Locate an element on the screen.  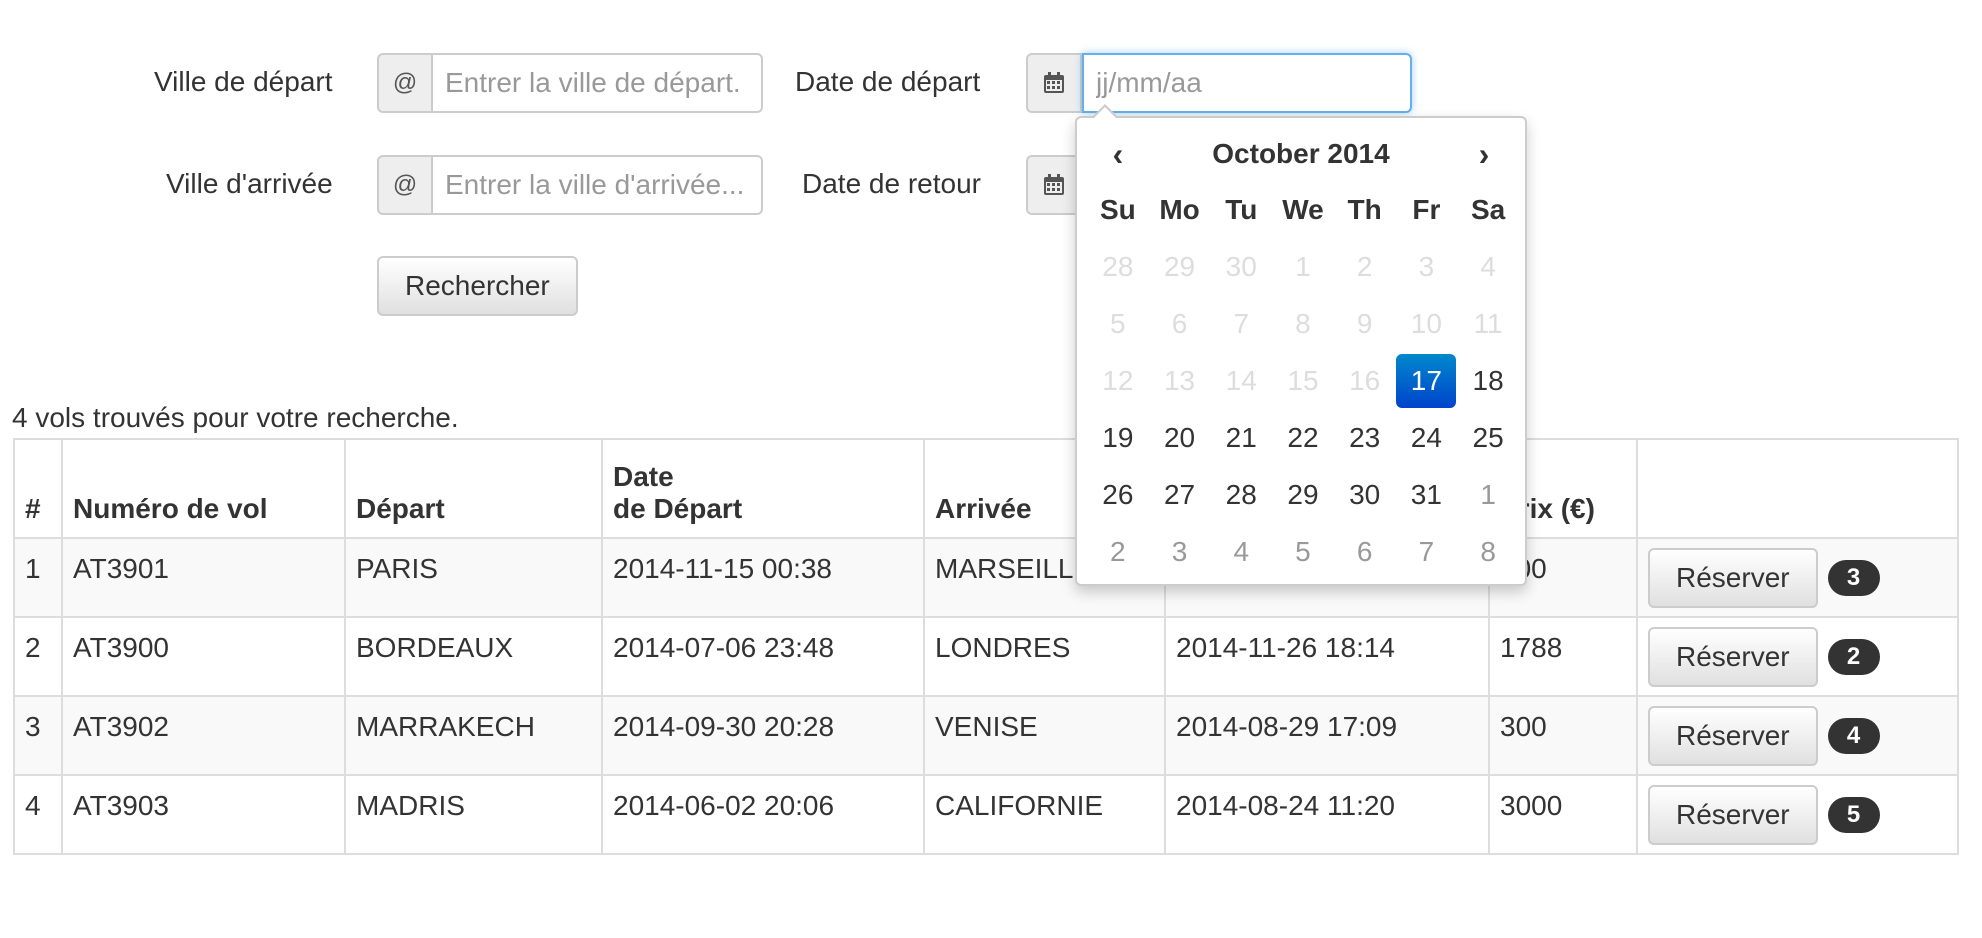
cell-arrivee: LONDRES is located at coordinates (1044, 656).